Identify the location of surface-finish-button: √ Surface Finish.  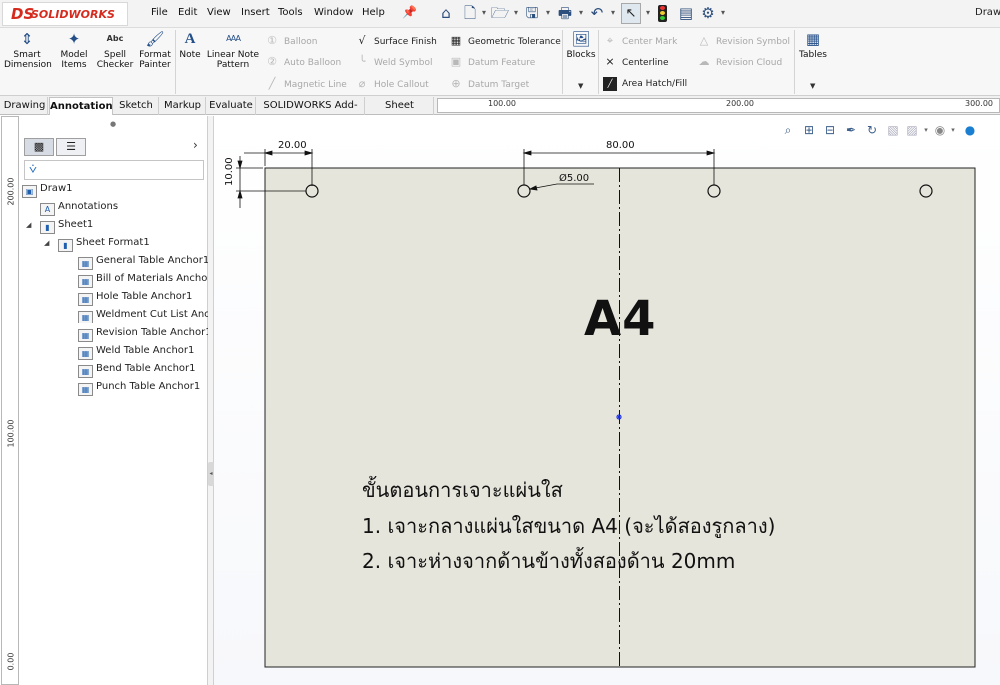
(396, 41).